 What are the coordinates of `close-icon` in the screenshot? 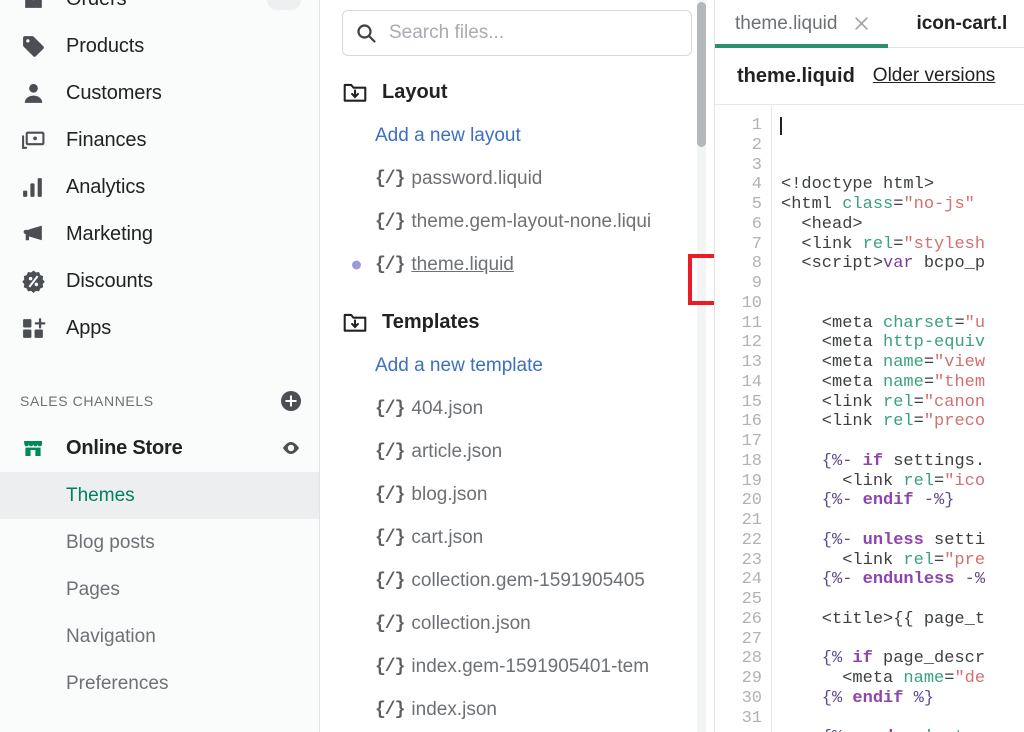 It's located at (861, 23).